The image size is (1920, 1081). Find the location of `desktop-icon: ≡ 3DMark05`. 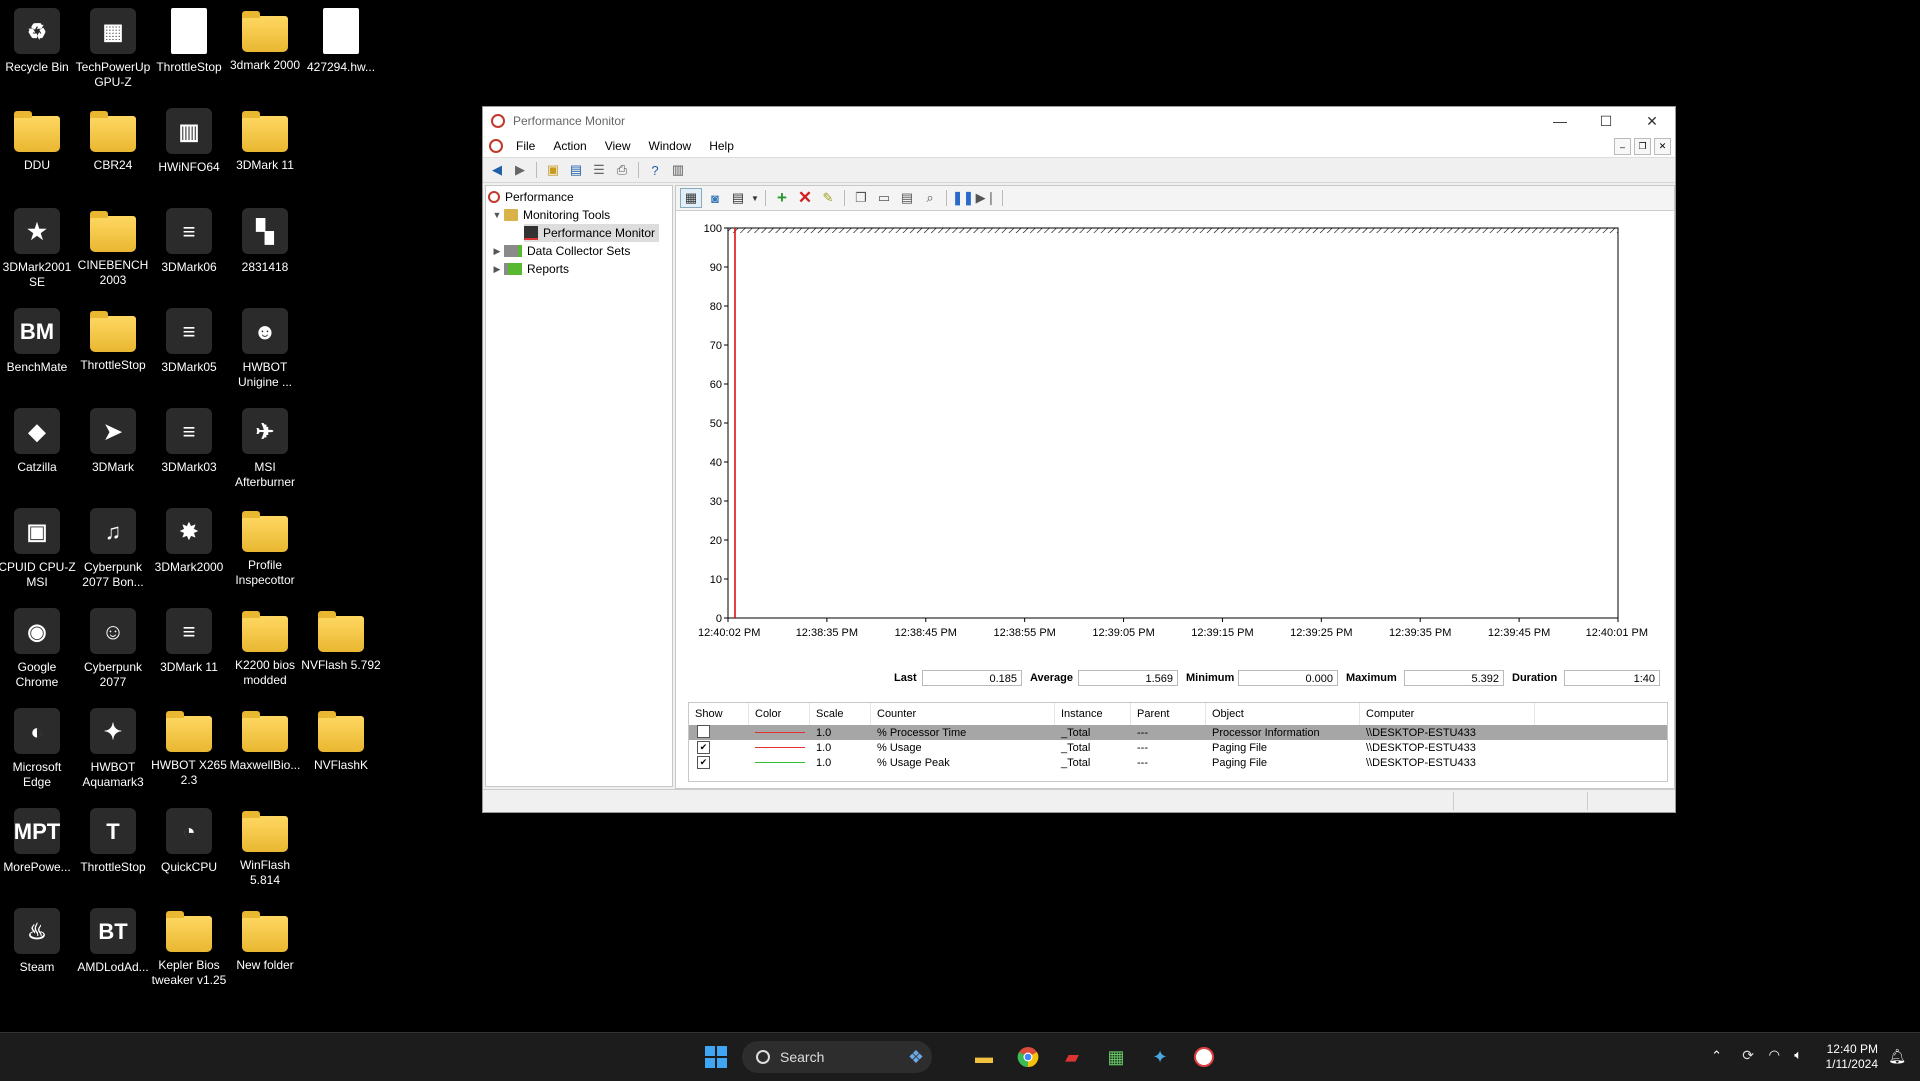

desktop-icon: ≡ 3DMark05 is located at coordinates (189, 338).